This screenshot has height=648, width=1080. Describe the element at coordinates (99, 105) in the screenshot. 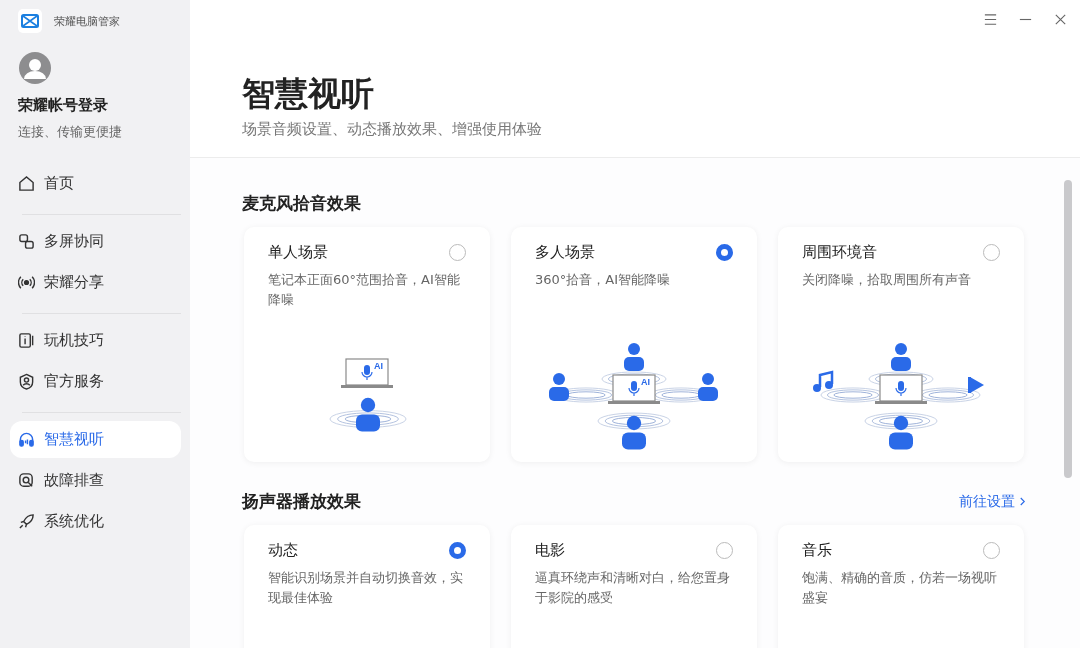

I see `account-name: 荣耀帐号登录` at that location.